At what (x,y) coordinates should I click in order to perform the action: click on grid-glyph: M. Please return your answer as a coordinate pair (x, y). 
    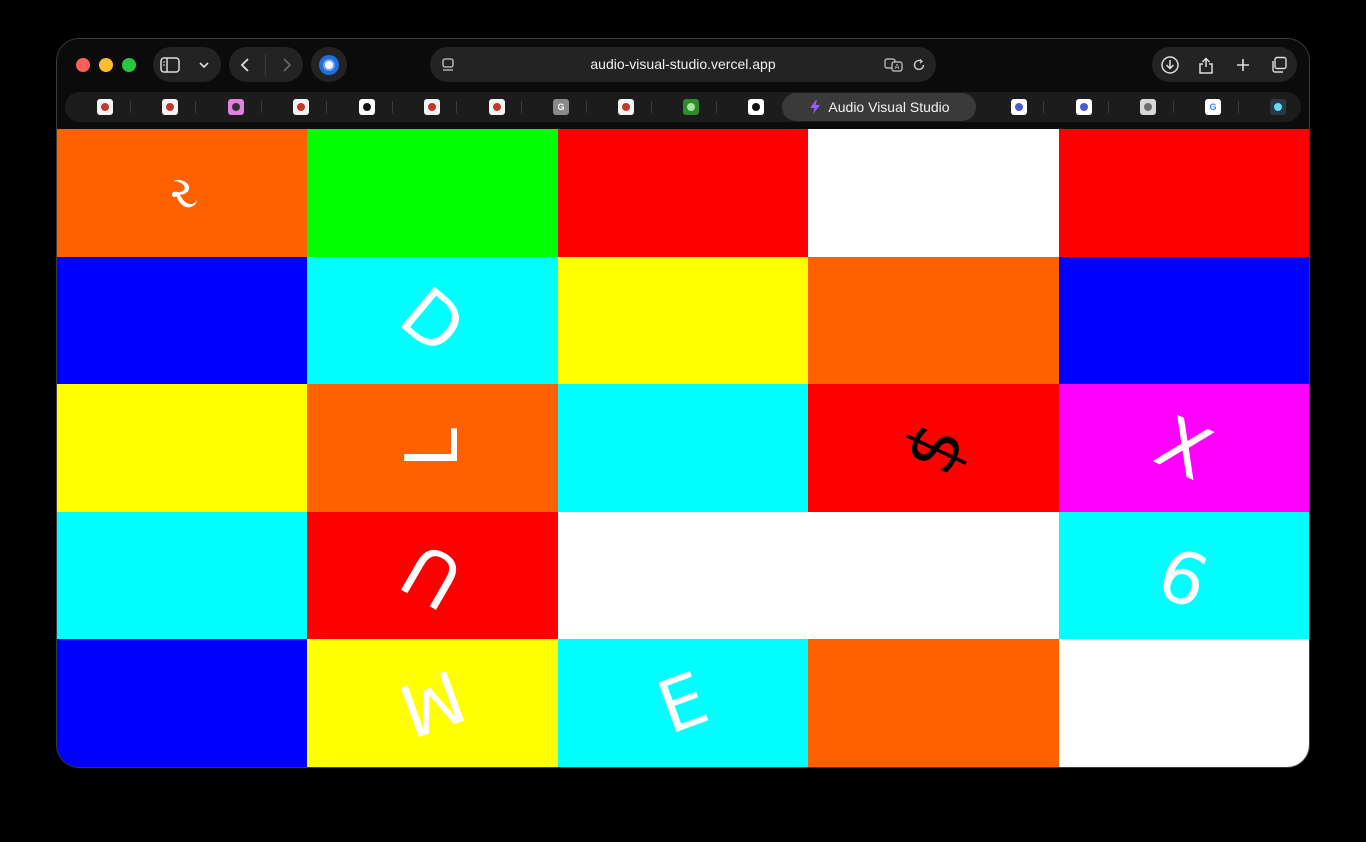
    Looking at the image, I should click on (432, 703).